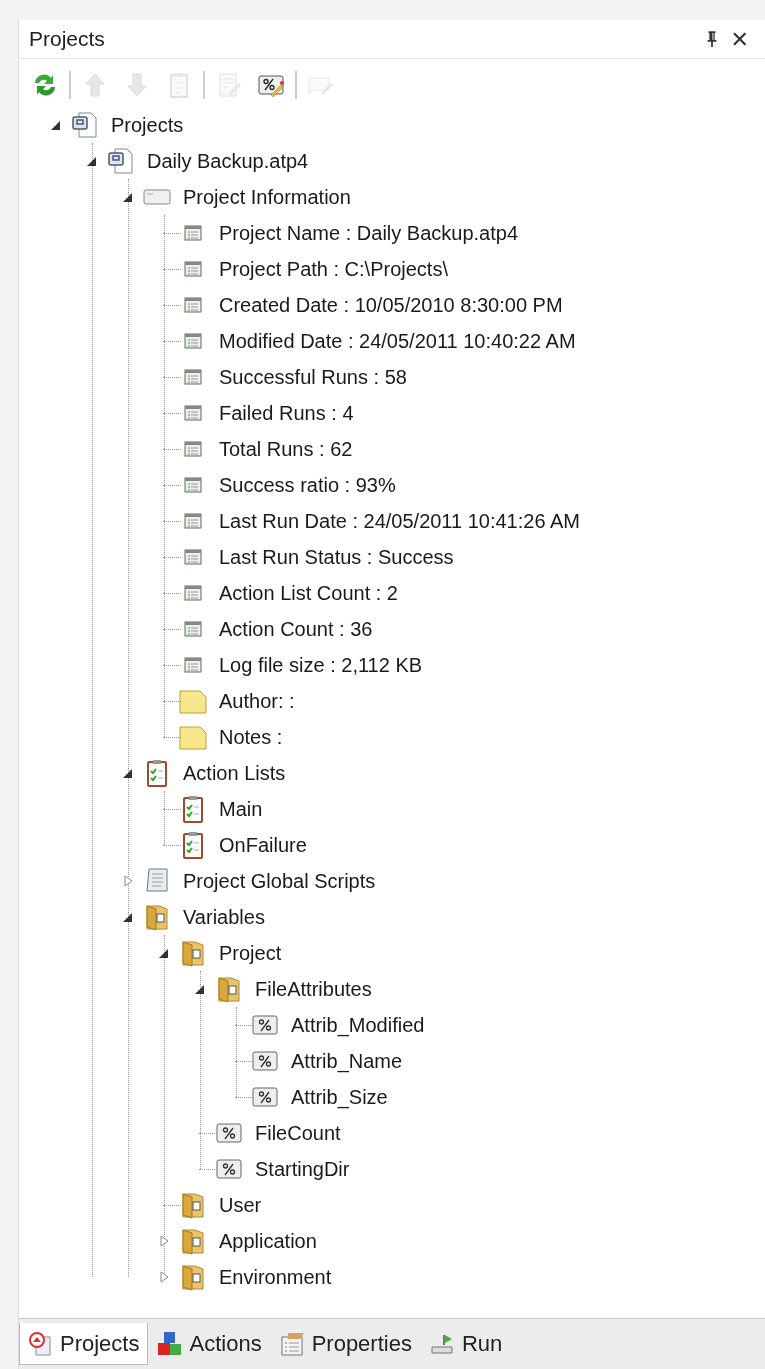 Image resolution: width=765 pixels, height=1369 pixels. I want to click on tree-item: Attrib_Size, so click(339, 1097).